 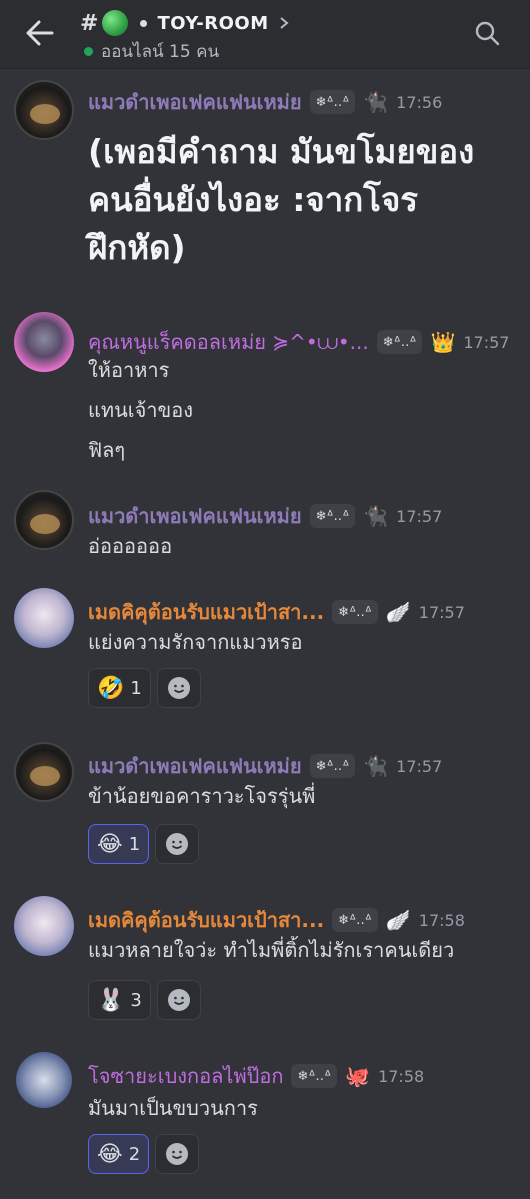 I want to click on message-text: ฟิลๆ, so click(x=107, y=450).